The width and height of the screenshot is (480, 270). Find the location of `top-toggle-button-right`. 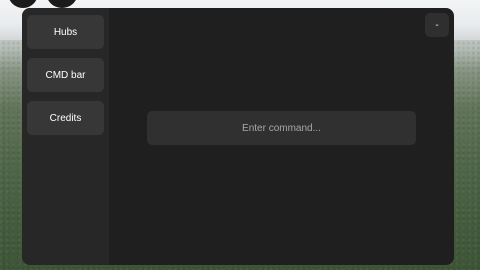

top-toggle-button-right is located at coordinates (62, 4).